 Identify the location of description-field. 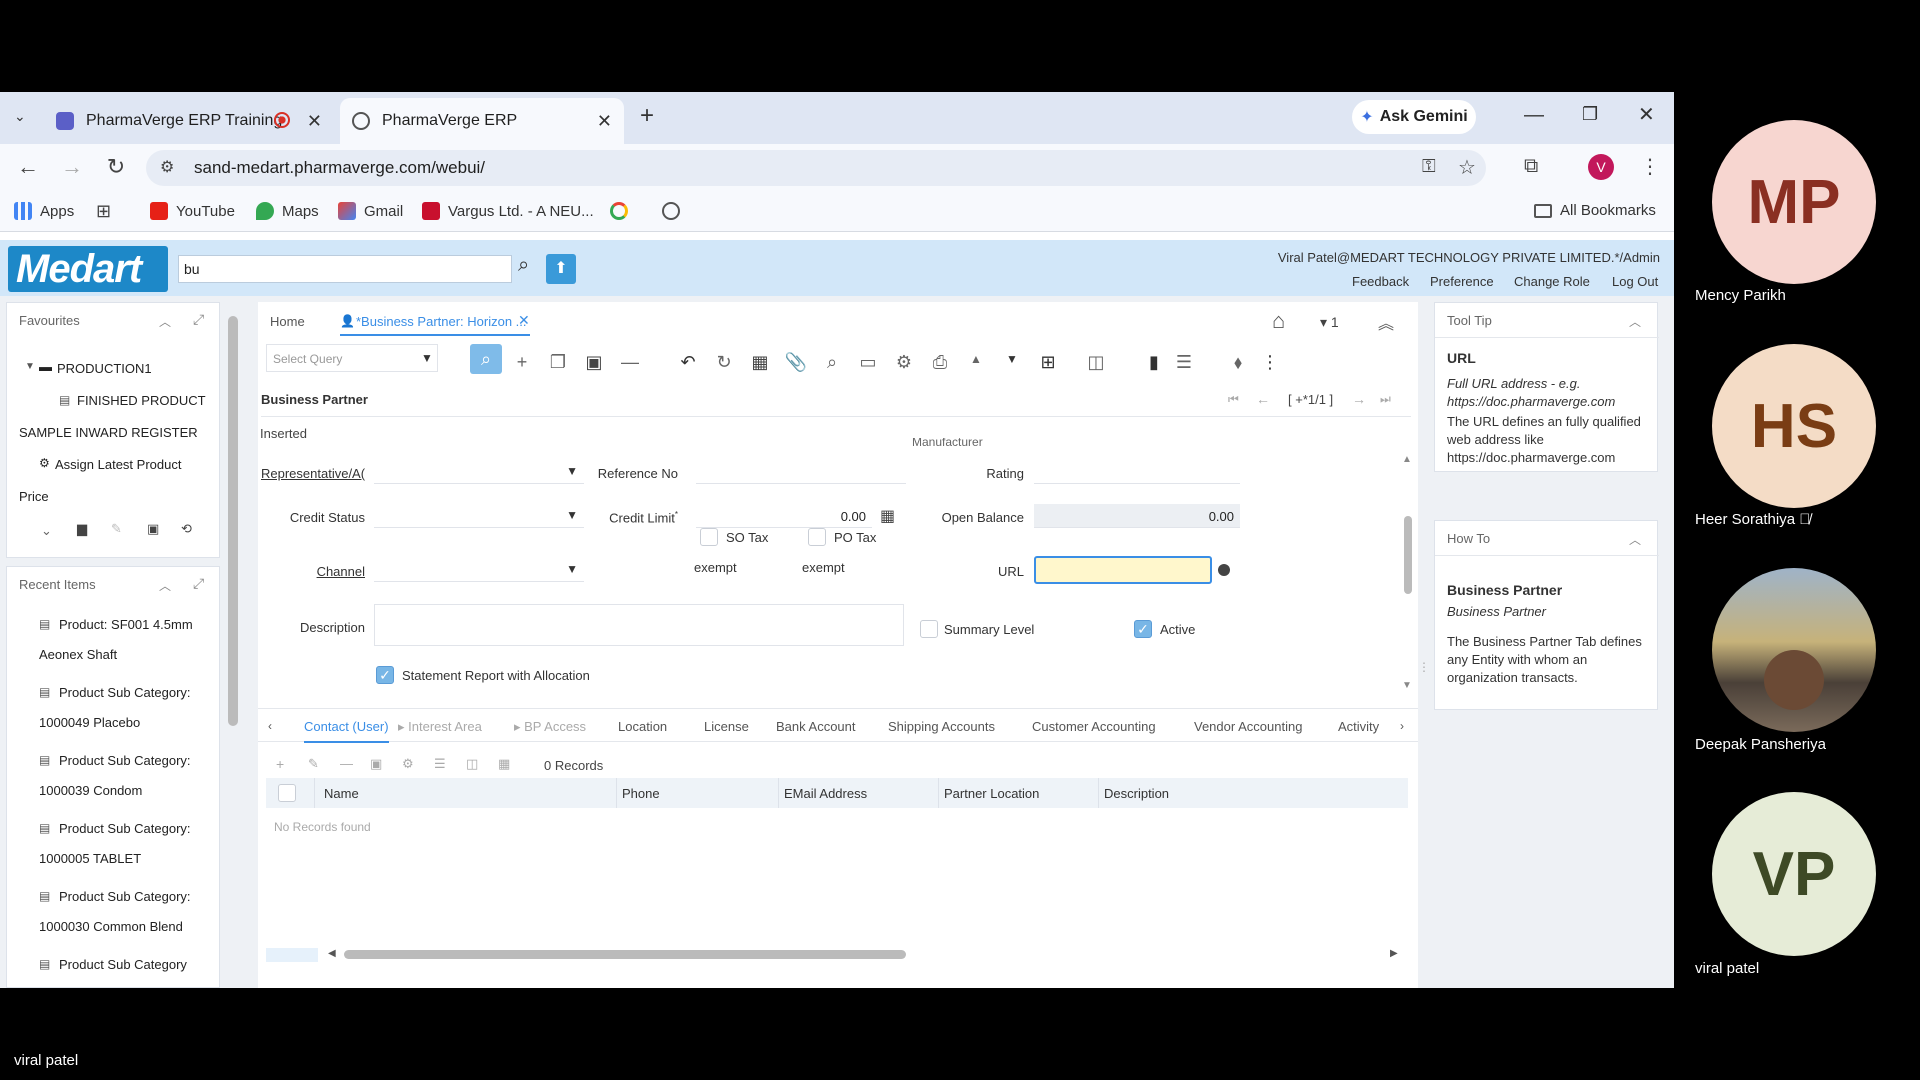
(639, 625).